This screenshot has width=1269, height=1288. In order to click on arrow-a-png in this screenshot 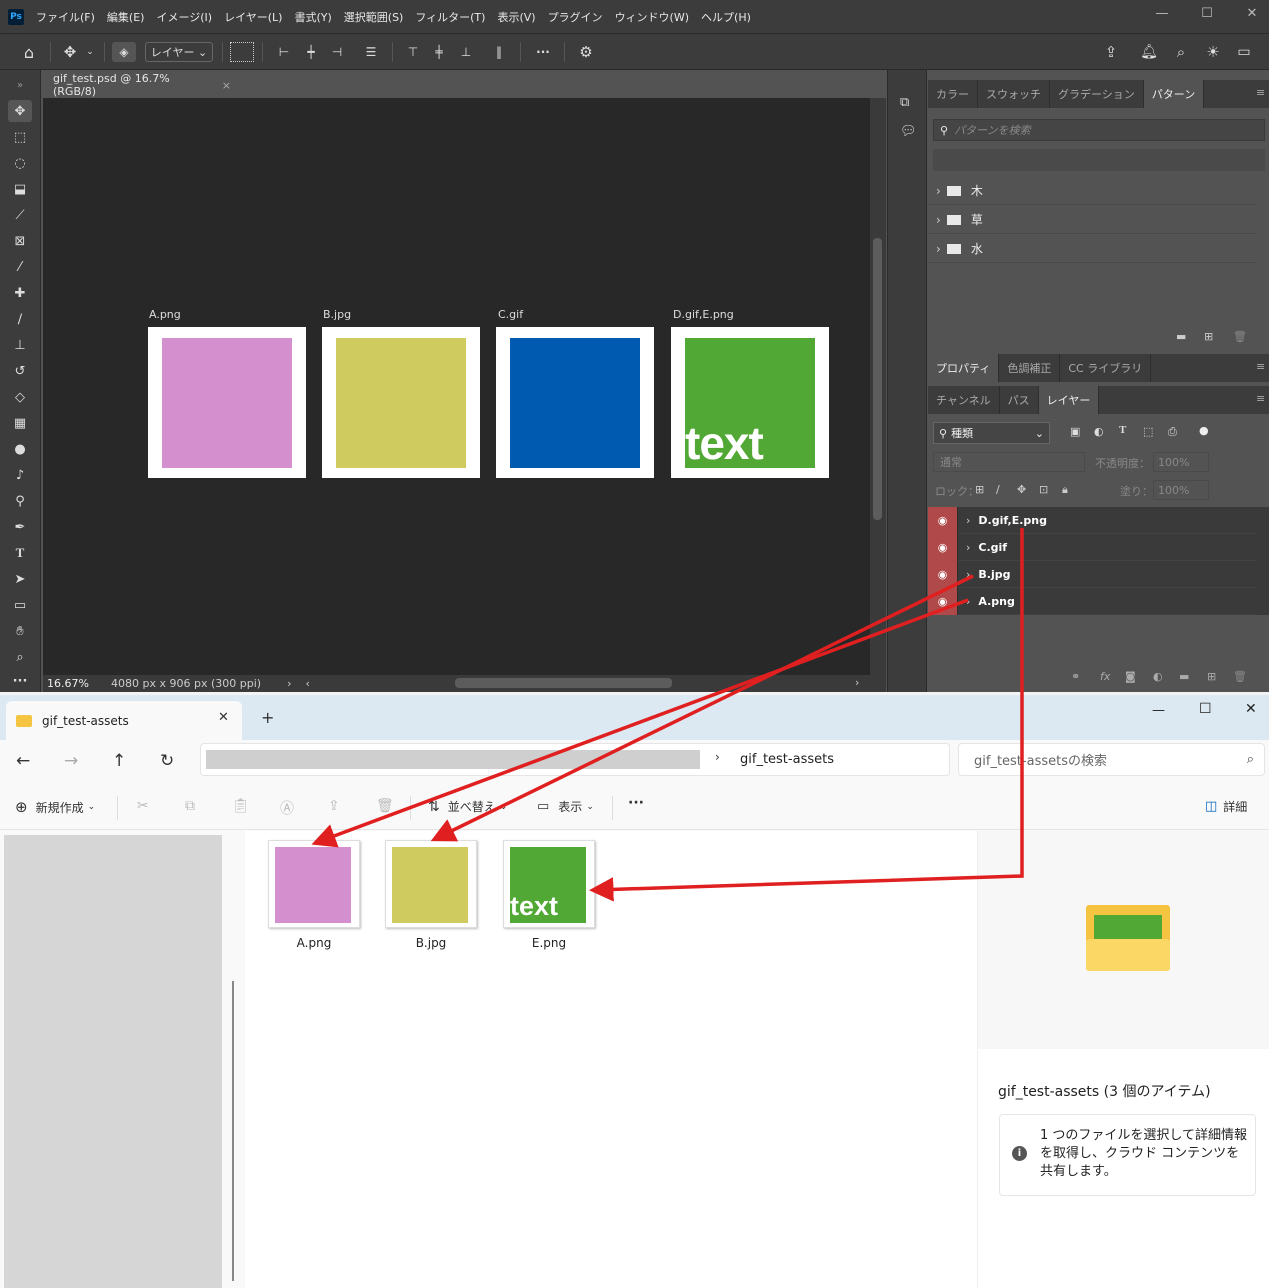, I will do `click(640, 723)`.